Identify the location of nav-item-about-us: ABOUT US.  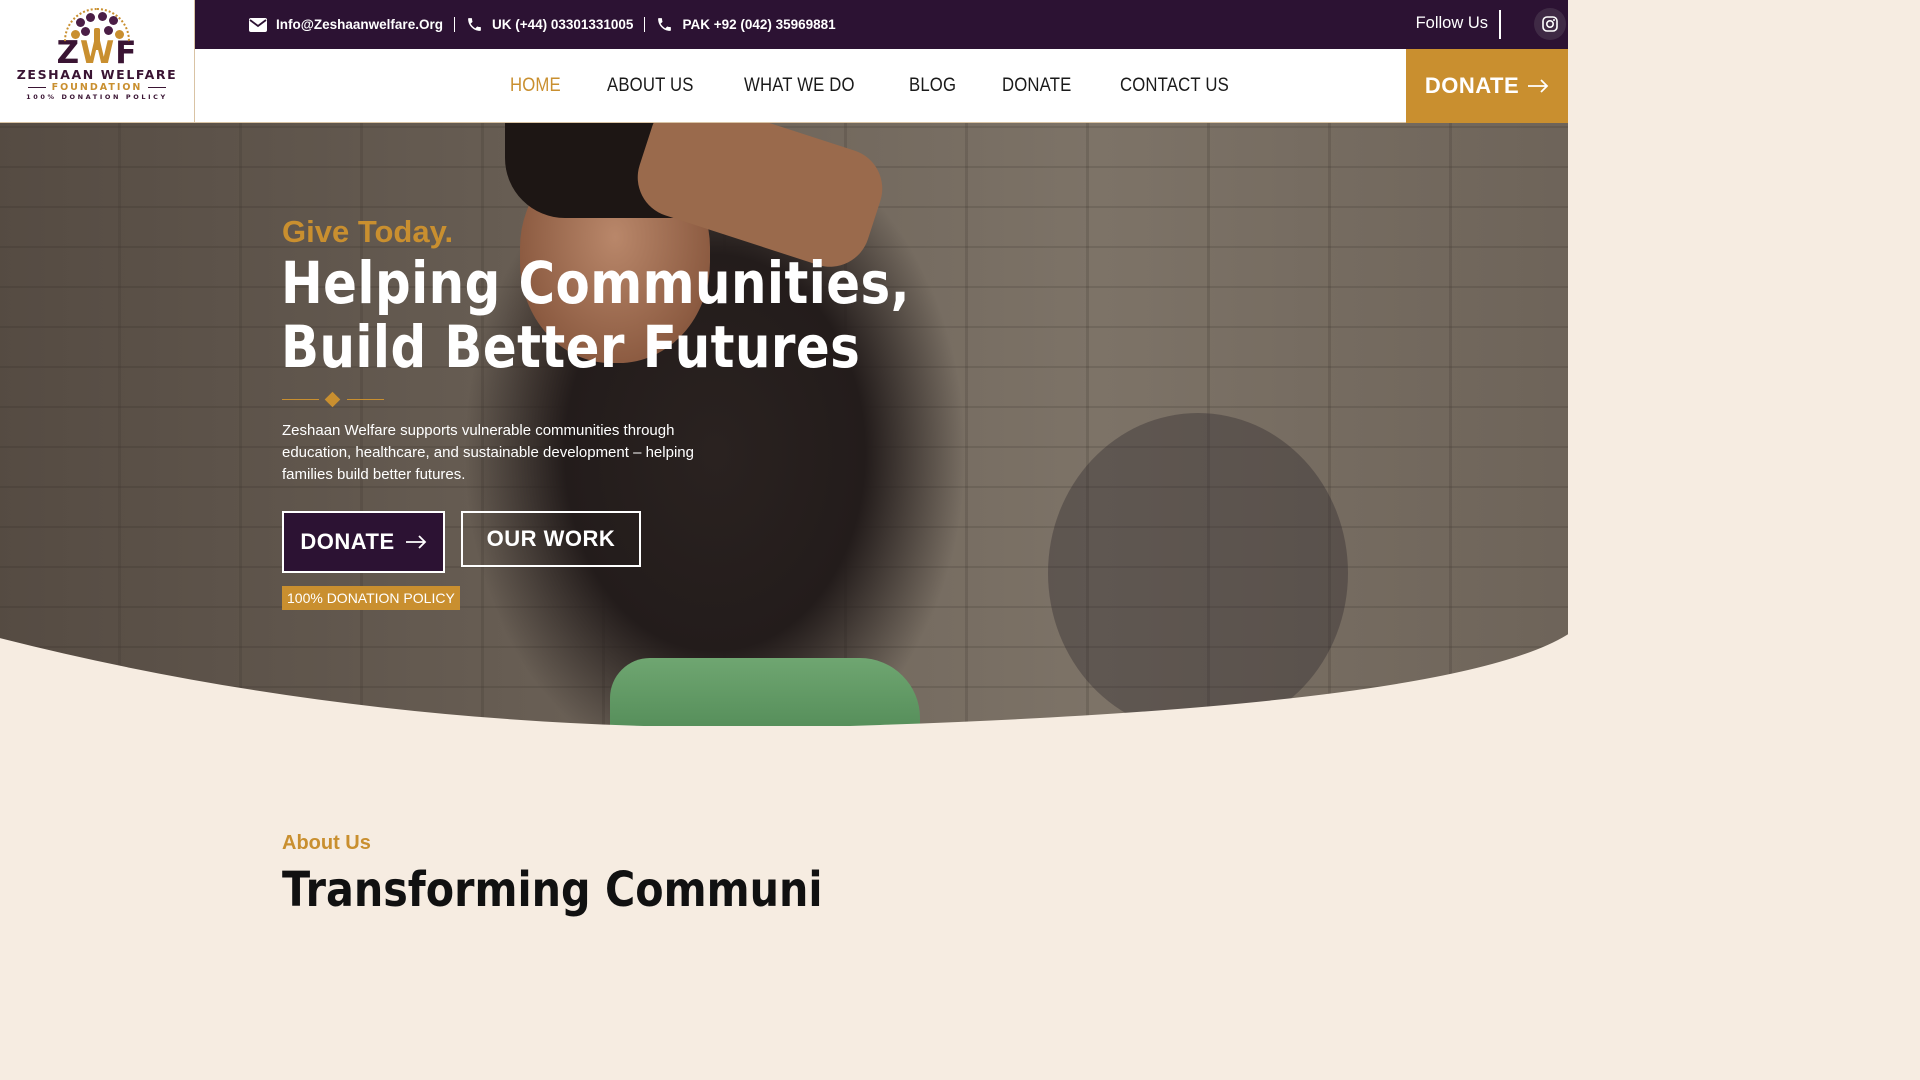
(650, 86).